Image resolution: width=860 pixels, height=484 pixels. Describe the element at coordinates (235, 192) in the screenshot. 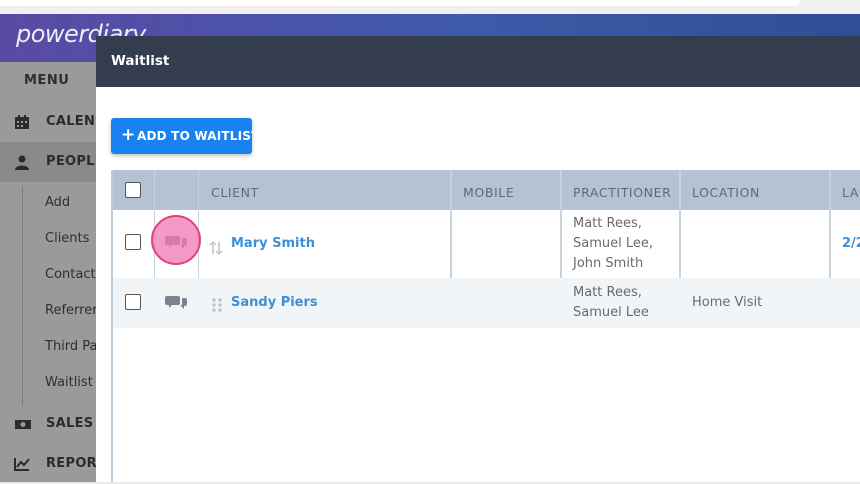

I see `column-header-client: CLIENT` at that location.